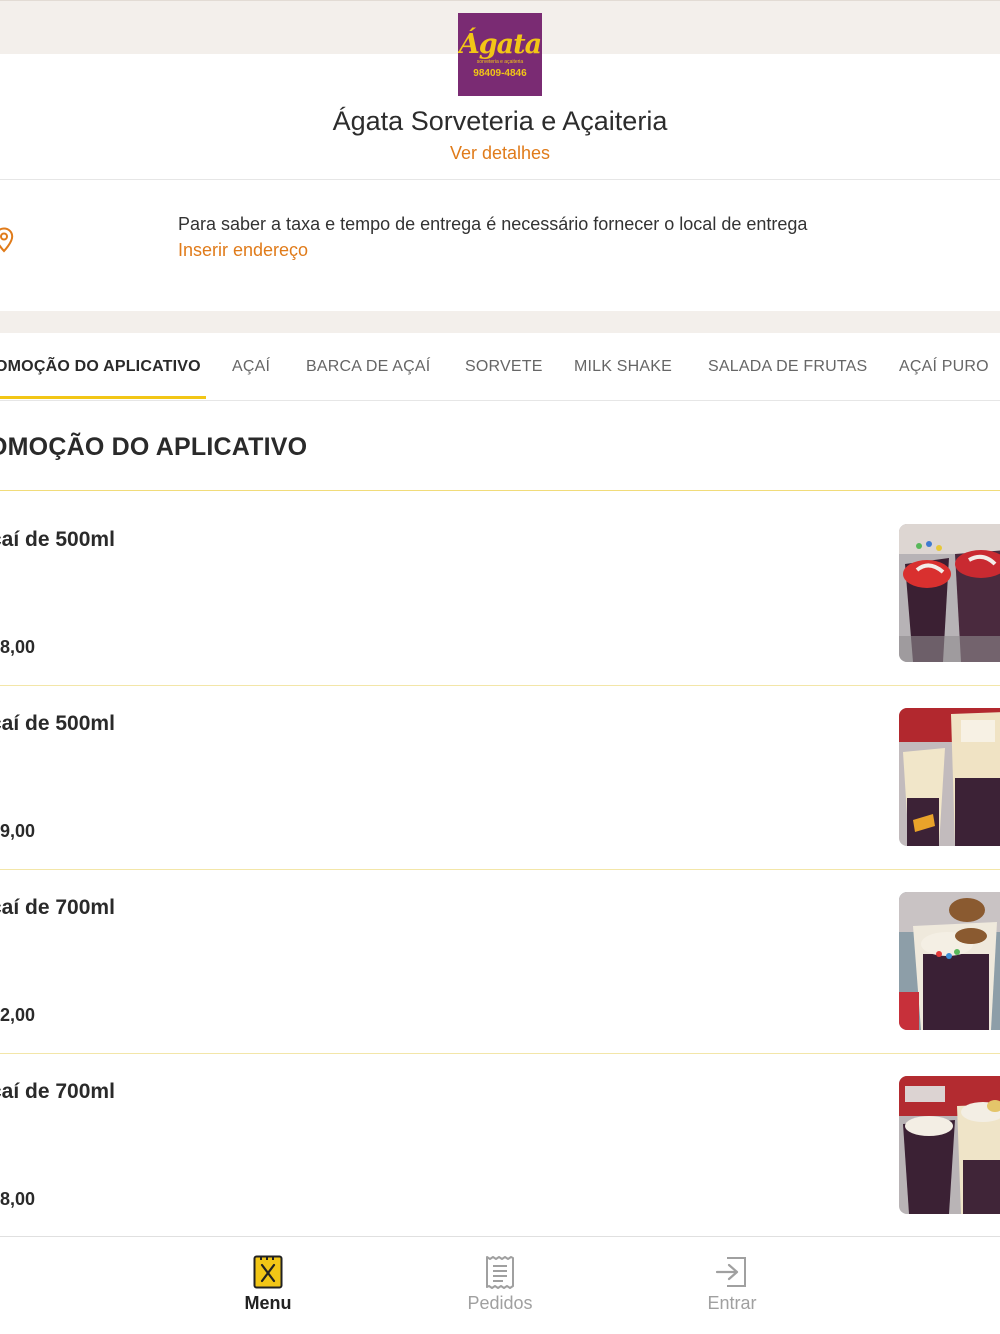 The image size is (1000, 1334). What do you see at coordinates (7, 240) in the screenshot?
I see `location-pin-icon` at bounding box center [7, 240].